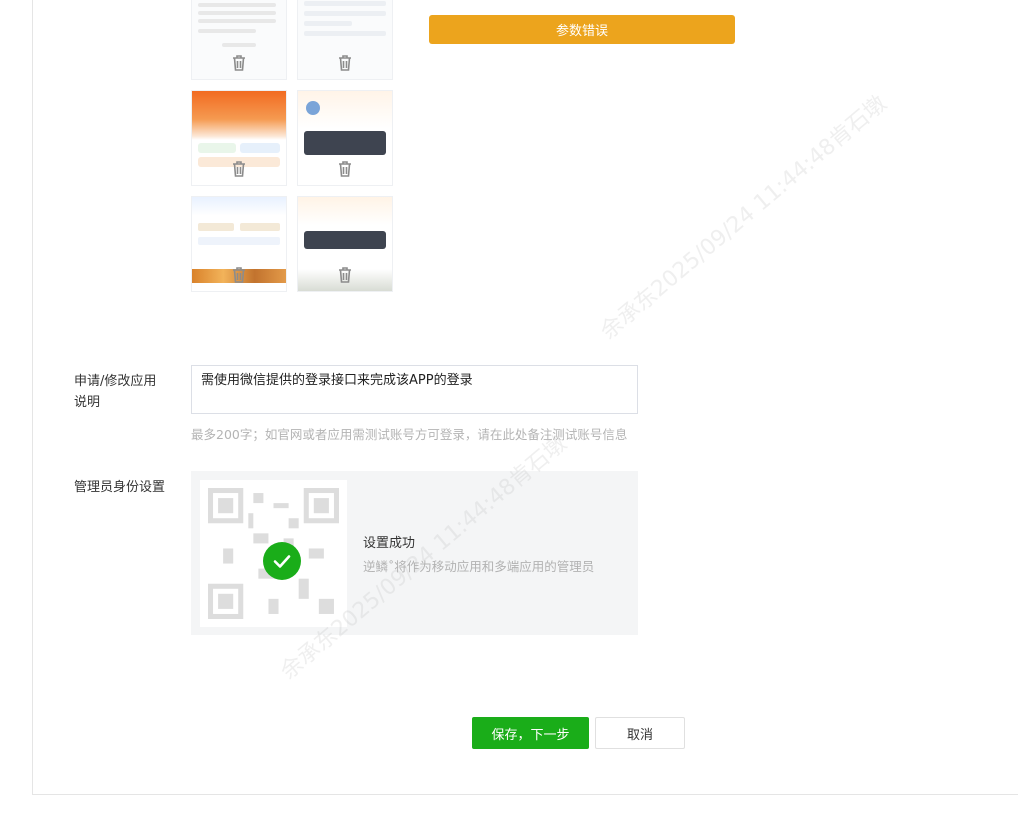 This screenshot has height=814, width=1018. What do you see at coordinates (414, 553) in the screenshot?
I see `admin-setting-box: 设置成功 逆鳞˚将作为移动应用和多端应用的管理员` at bounding box center [414, 553].